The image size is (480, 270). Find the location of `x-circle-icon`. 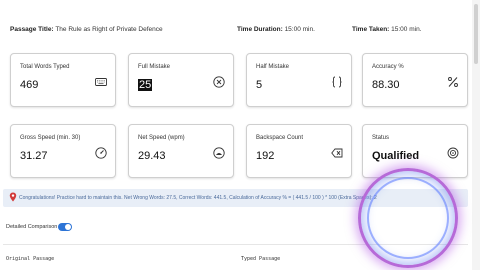

x-circle-icon is located at coordinates (219, 82).